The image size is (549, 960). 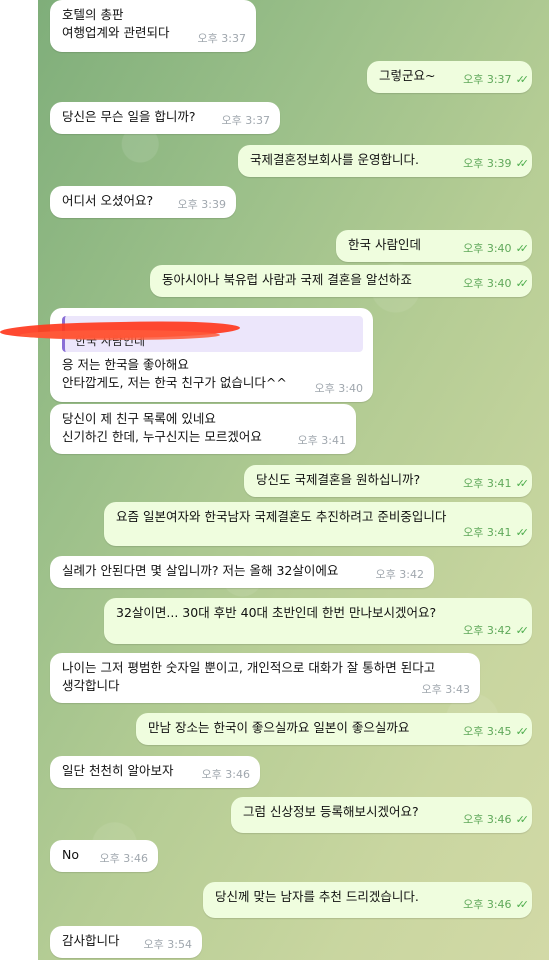 What do you see at coordinates (385, 161) in the screenshot?
I see `message-bubble: 국제결혼정보회사를 운영합니다. 오후 3:39 ✓✓` at bounding box center [385, 161].